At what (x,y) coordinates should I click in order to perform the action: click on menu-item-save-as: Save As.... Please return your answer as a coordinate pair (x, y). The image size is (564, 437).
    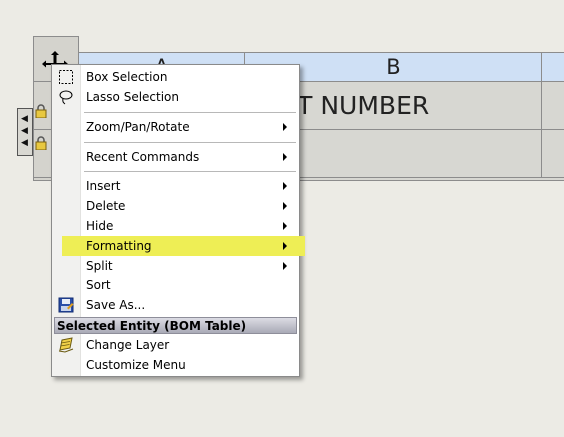
    Looking at the image, I should click on (175, 305).